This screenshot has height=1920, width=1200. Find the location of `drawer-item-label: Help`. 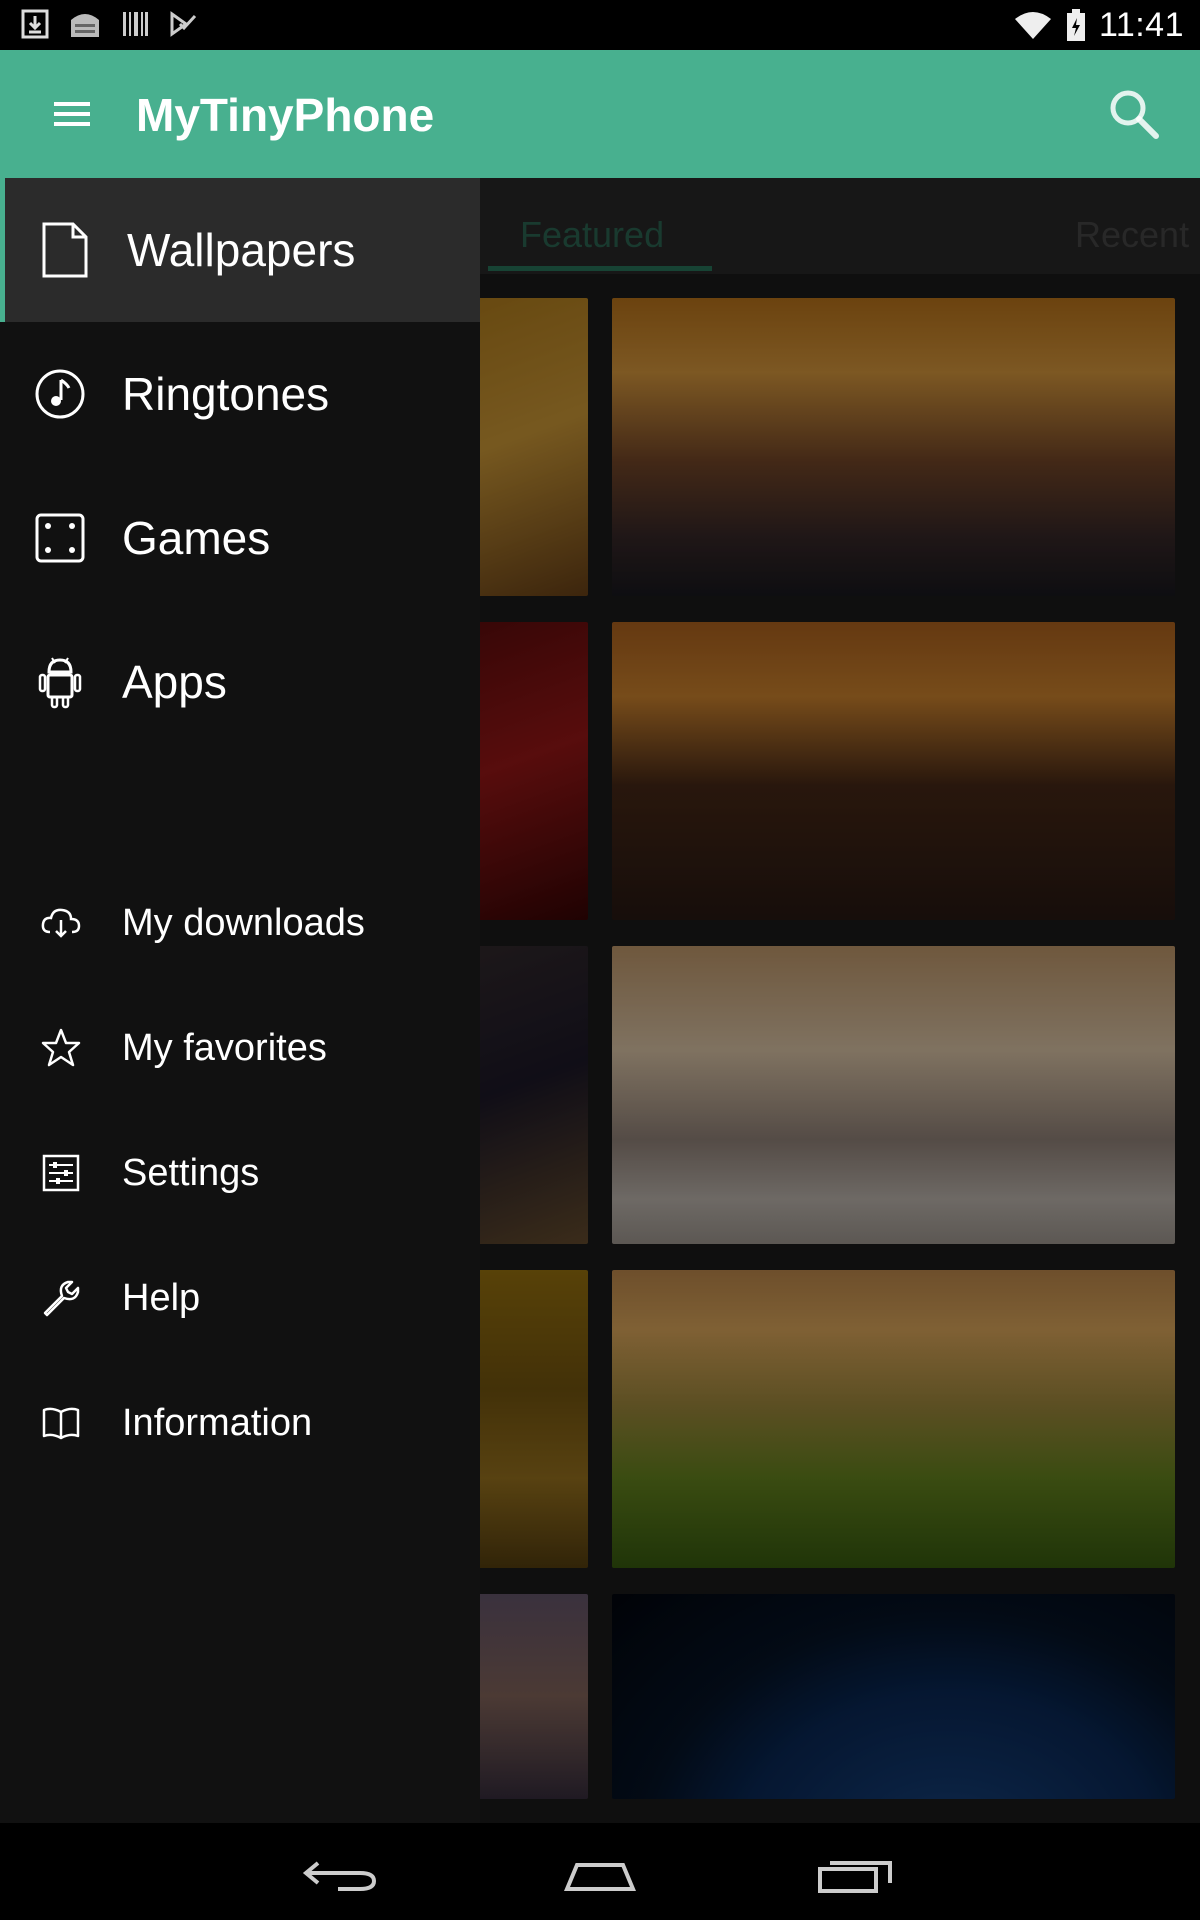

drawer-item-label: Help is located at coordinates (161, 1297).